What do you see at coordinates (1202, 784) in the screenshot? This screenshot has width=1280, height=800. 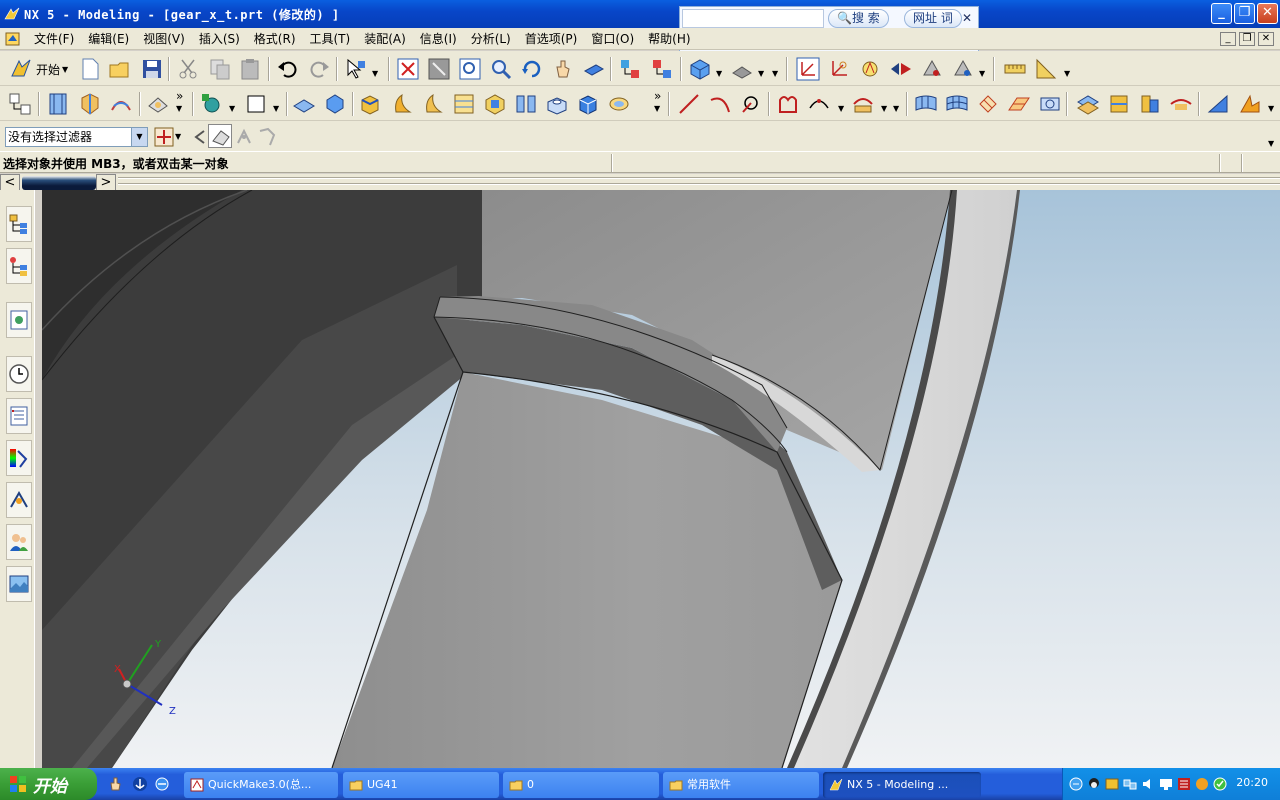 I see `tray-security-icon` at bounding box center [1202, 784].